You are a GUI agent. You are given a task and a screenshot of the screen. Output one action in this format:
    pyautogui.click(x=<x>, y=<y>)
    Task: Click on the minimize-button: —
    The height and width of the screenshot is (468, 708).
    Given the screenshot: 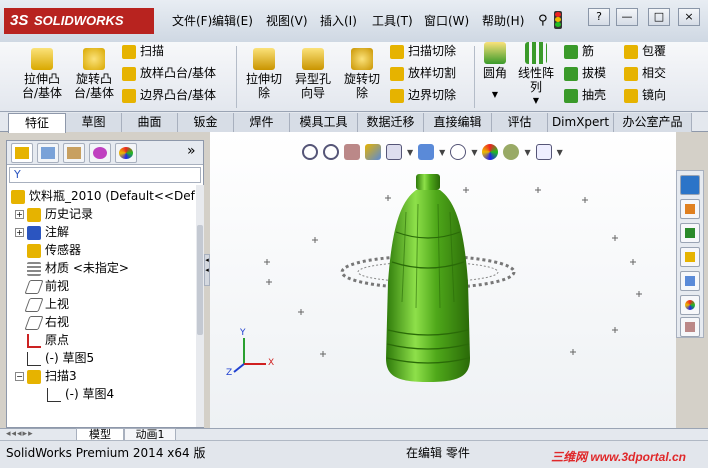 What is the action you would take?
    pyautogui.click(x=627, y=17)
    